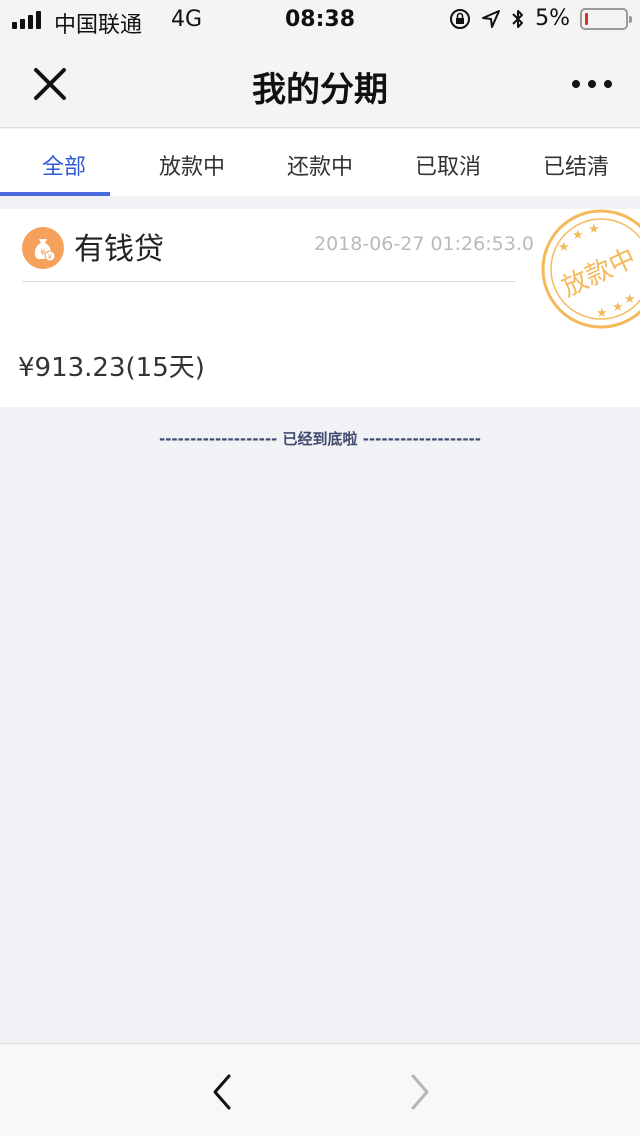 The height and width of the screenshot is (1136, 640). I want to click on nav-bar: 我的分期, so click(320, 84).